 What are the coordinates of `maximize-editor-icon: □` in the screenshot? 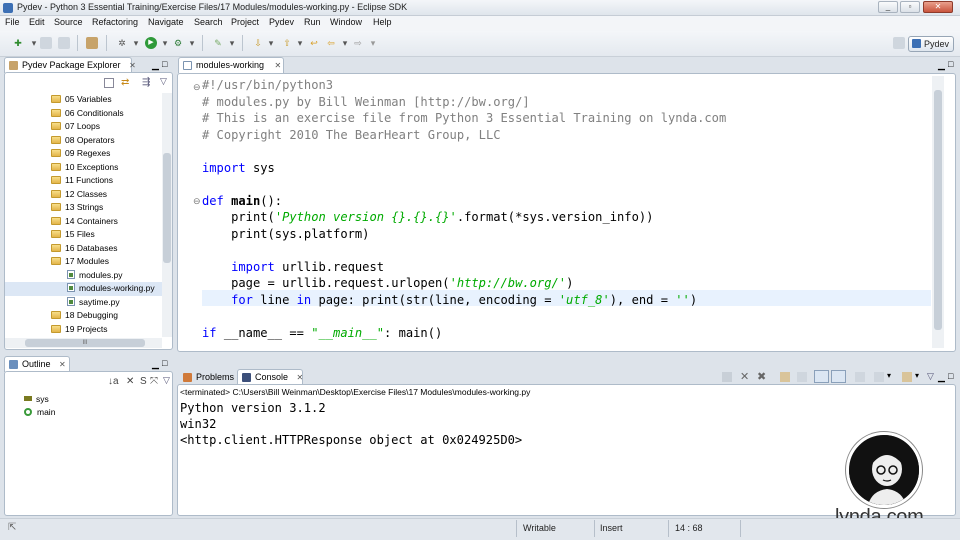 It's located at (950, 64).